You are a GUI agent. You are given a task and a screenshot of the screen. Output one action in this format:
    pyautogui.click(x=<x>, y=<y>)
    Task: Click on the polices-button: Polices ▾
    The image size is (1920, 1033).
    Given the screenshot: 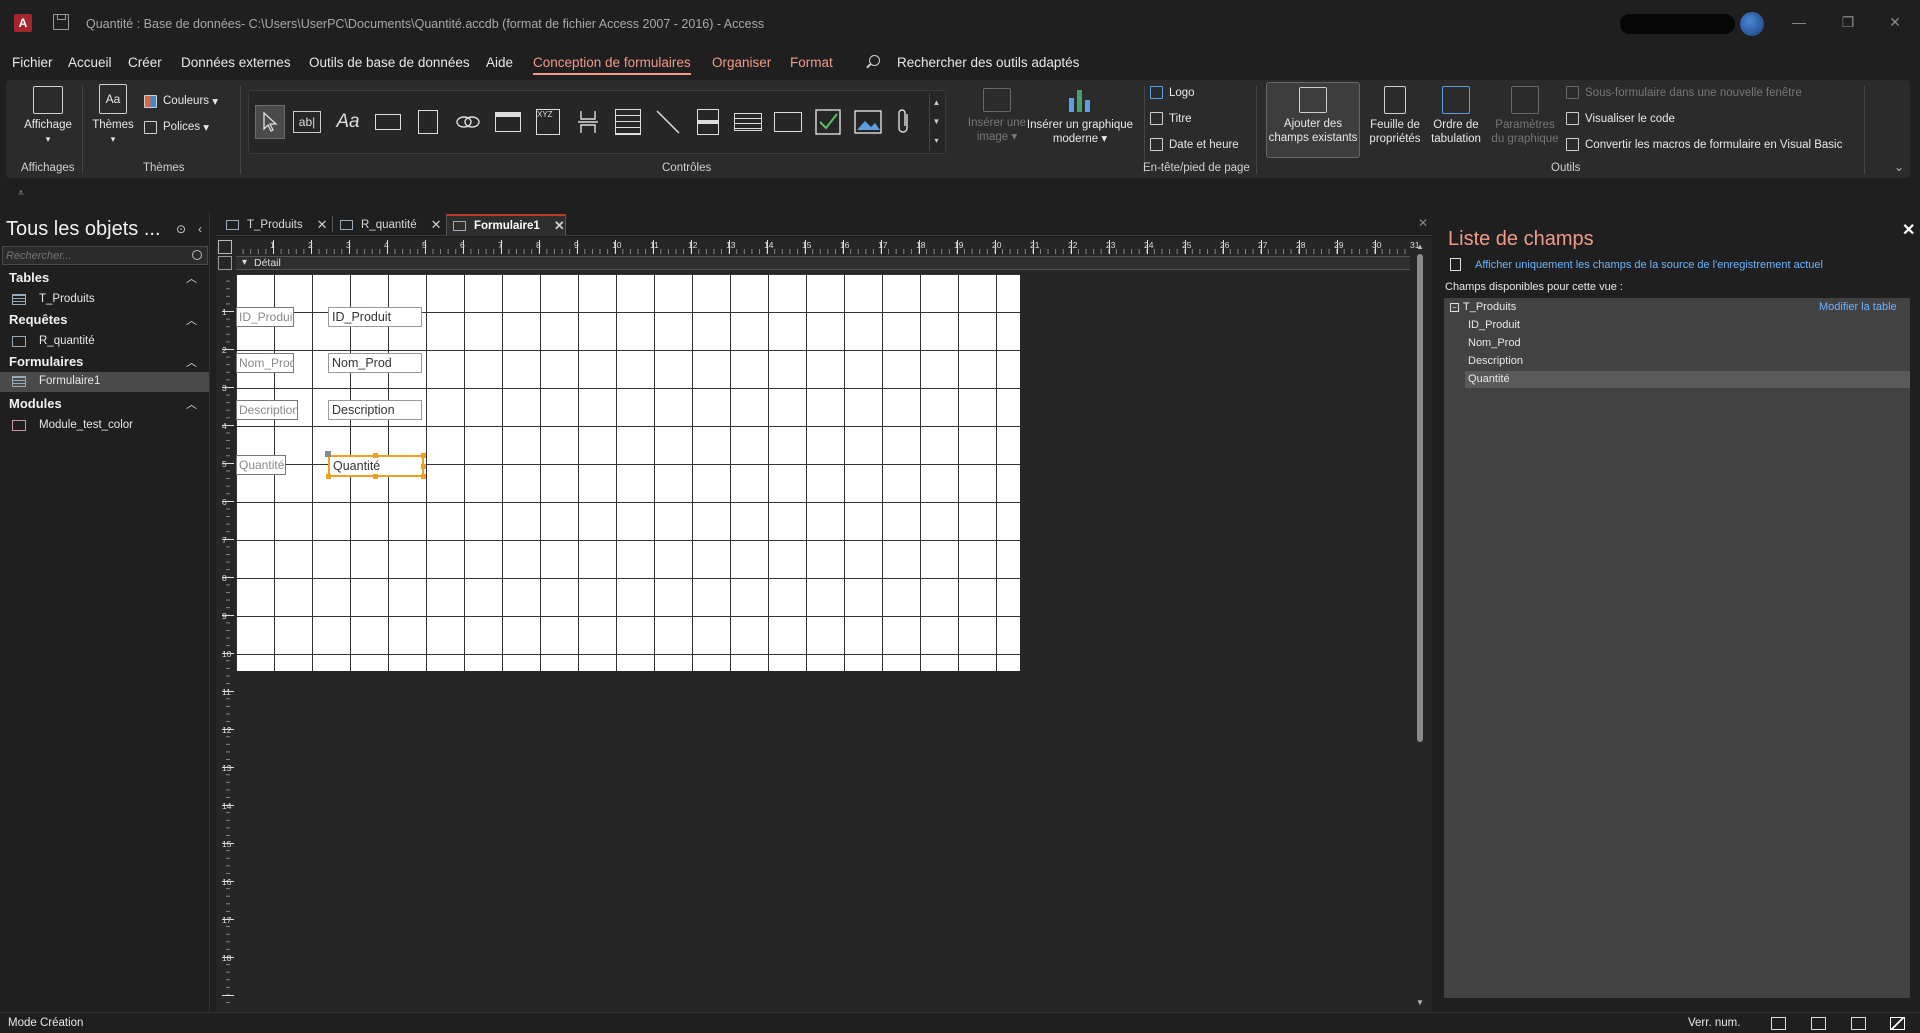 What is the action you would take?
    pyautogui.click(x=176, y=127)
    